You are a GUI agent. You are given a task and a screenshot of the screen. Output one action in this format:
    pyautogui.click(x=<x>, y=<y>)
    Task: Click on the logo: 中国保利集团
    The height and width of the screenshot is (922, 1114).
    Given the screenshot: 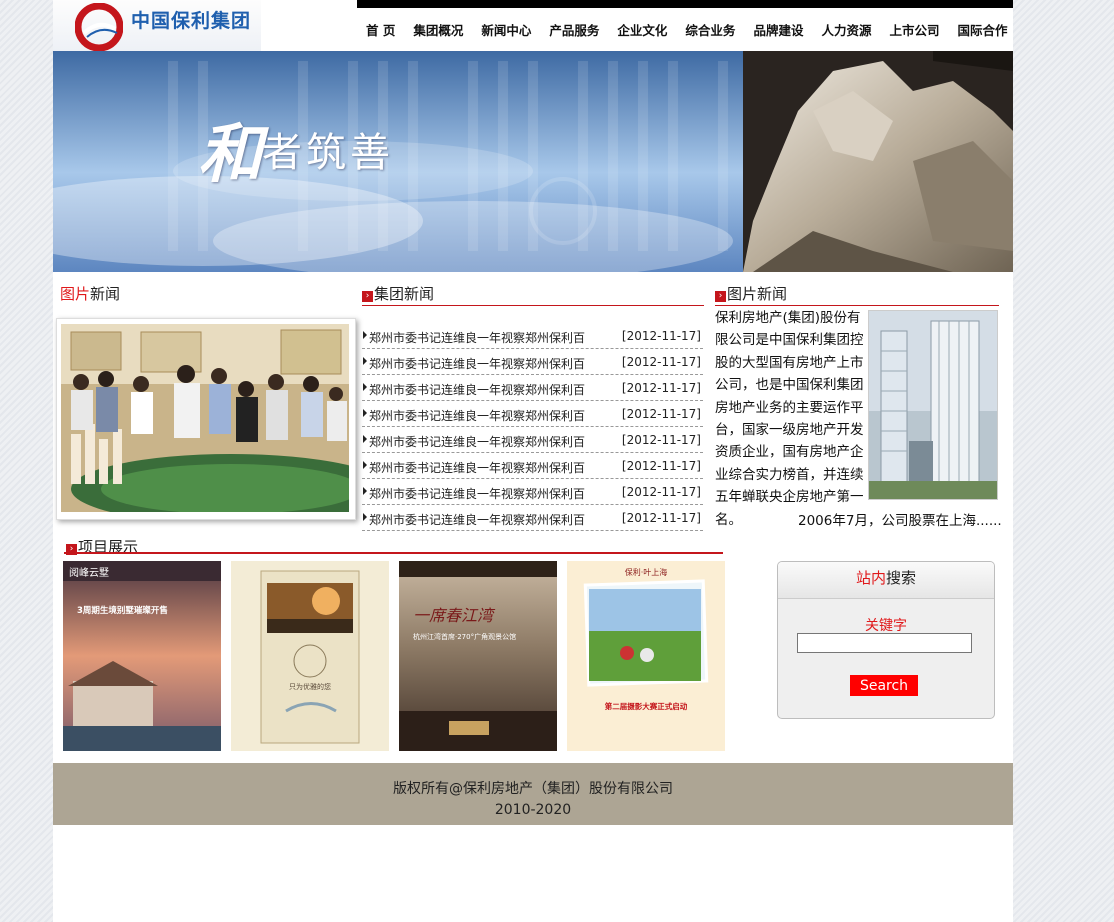 What is the action you would take?
    pyautogui.click(x=157, y=25)
    